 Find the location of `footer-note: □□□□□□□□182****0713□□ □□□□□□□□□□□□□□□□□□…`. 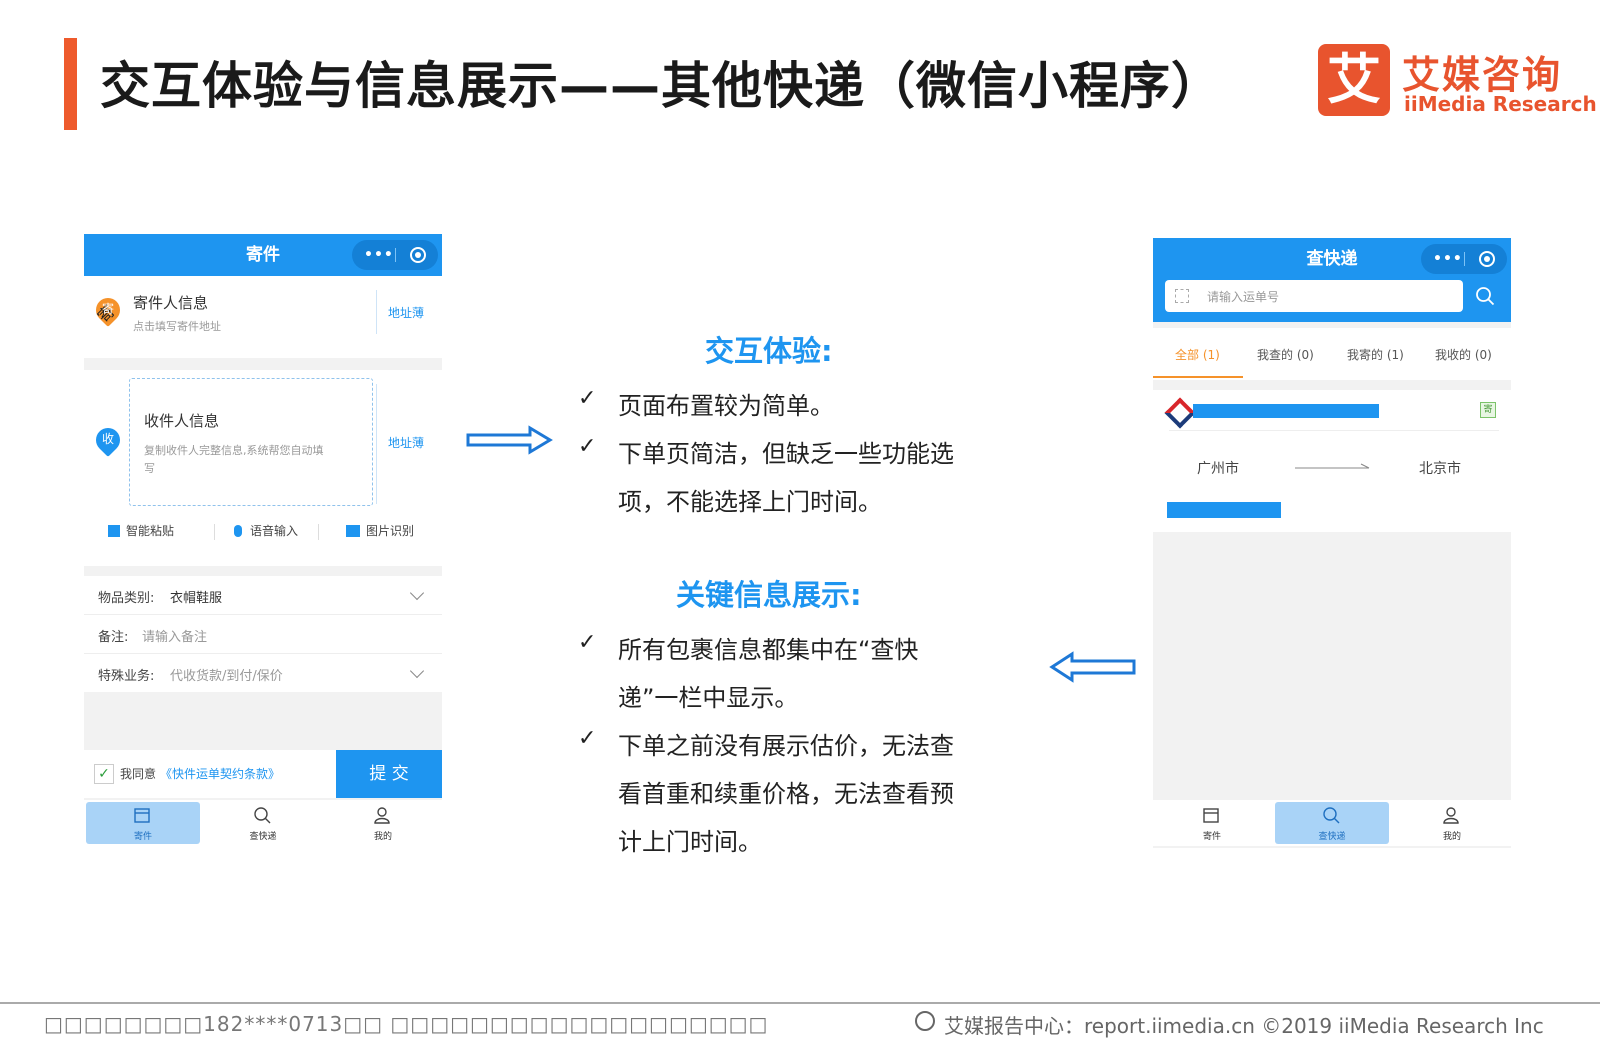

footer-note: □□□□□□□□182****0713□□ □□□□□□□□□□□□□□□□□□… is located at coordinates (406, 1024).